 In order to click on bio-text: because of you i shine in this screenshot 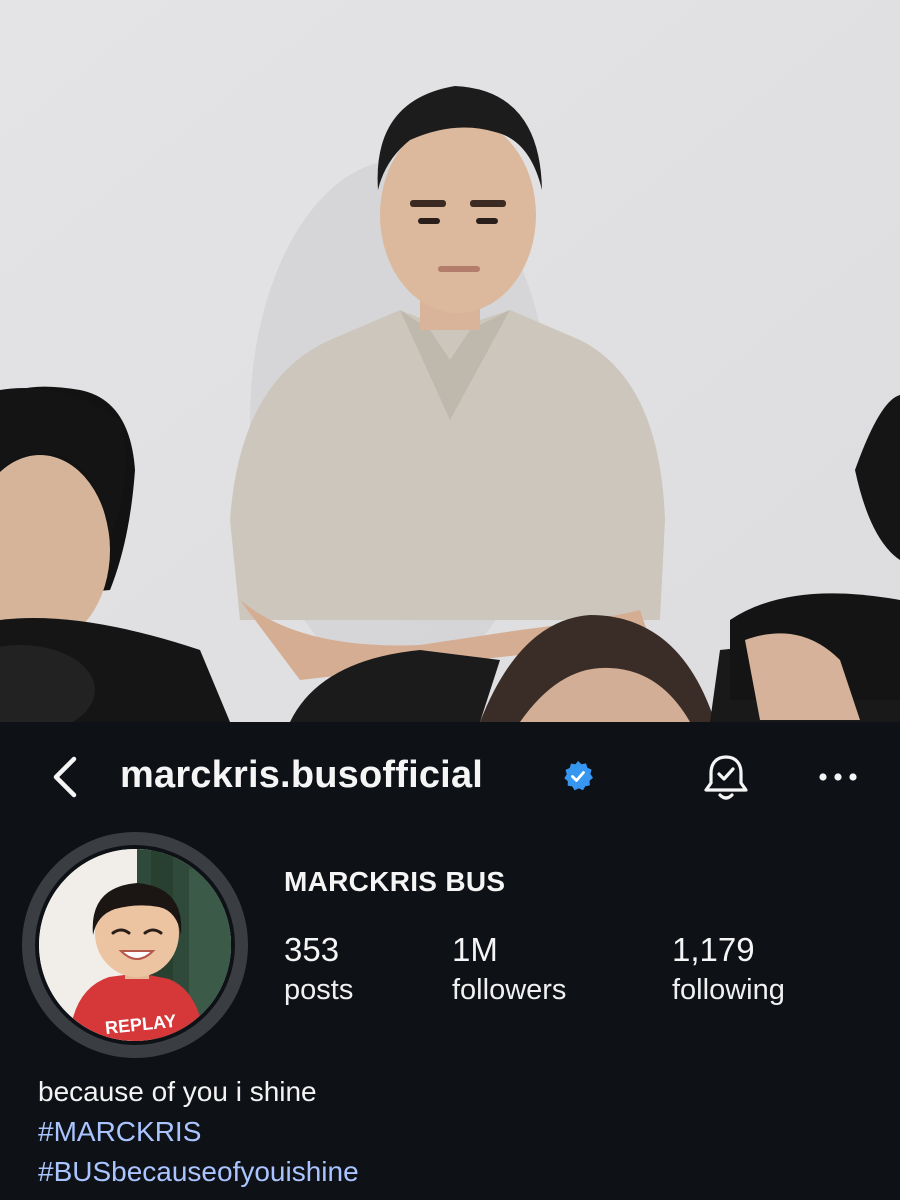, I will do `click(177, 1091)`.